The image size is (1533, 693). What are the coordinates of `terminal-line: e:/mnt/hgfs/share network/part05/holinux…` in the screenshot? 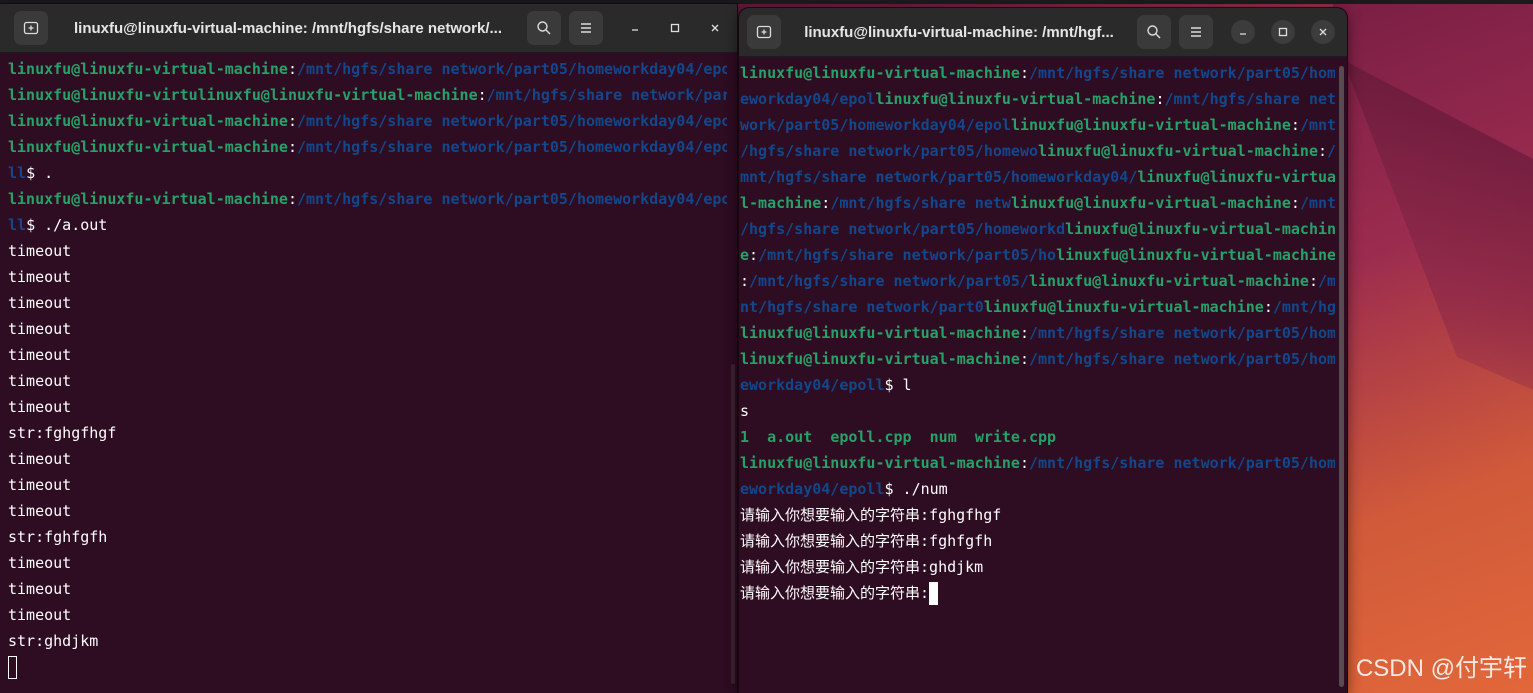 It's located at (1037, 255).